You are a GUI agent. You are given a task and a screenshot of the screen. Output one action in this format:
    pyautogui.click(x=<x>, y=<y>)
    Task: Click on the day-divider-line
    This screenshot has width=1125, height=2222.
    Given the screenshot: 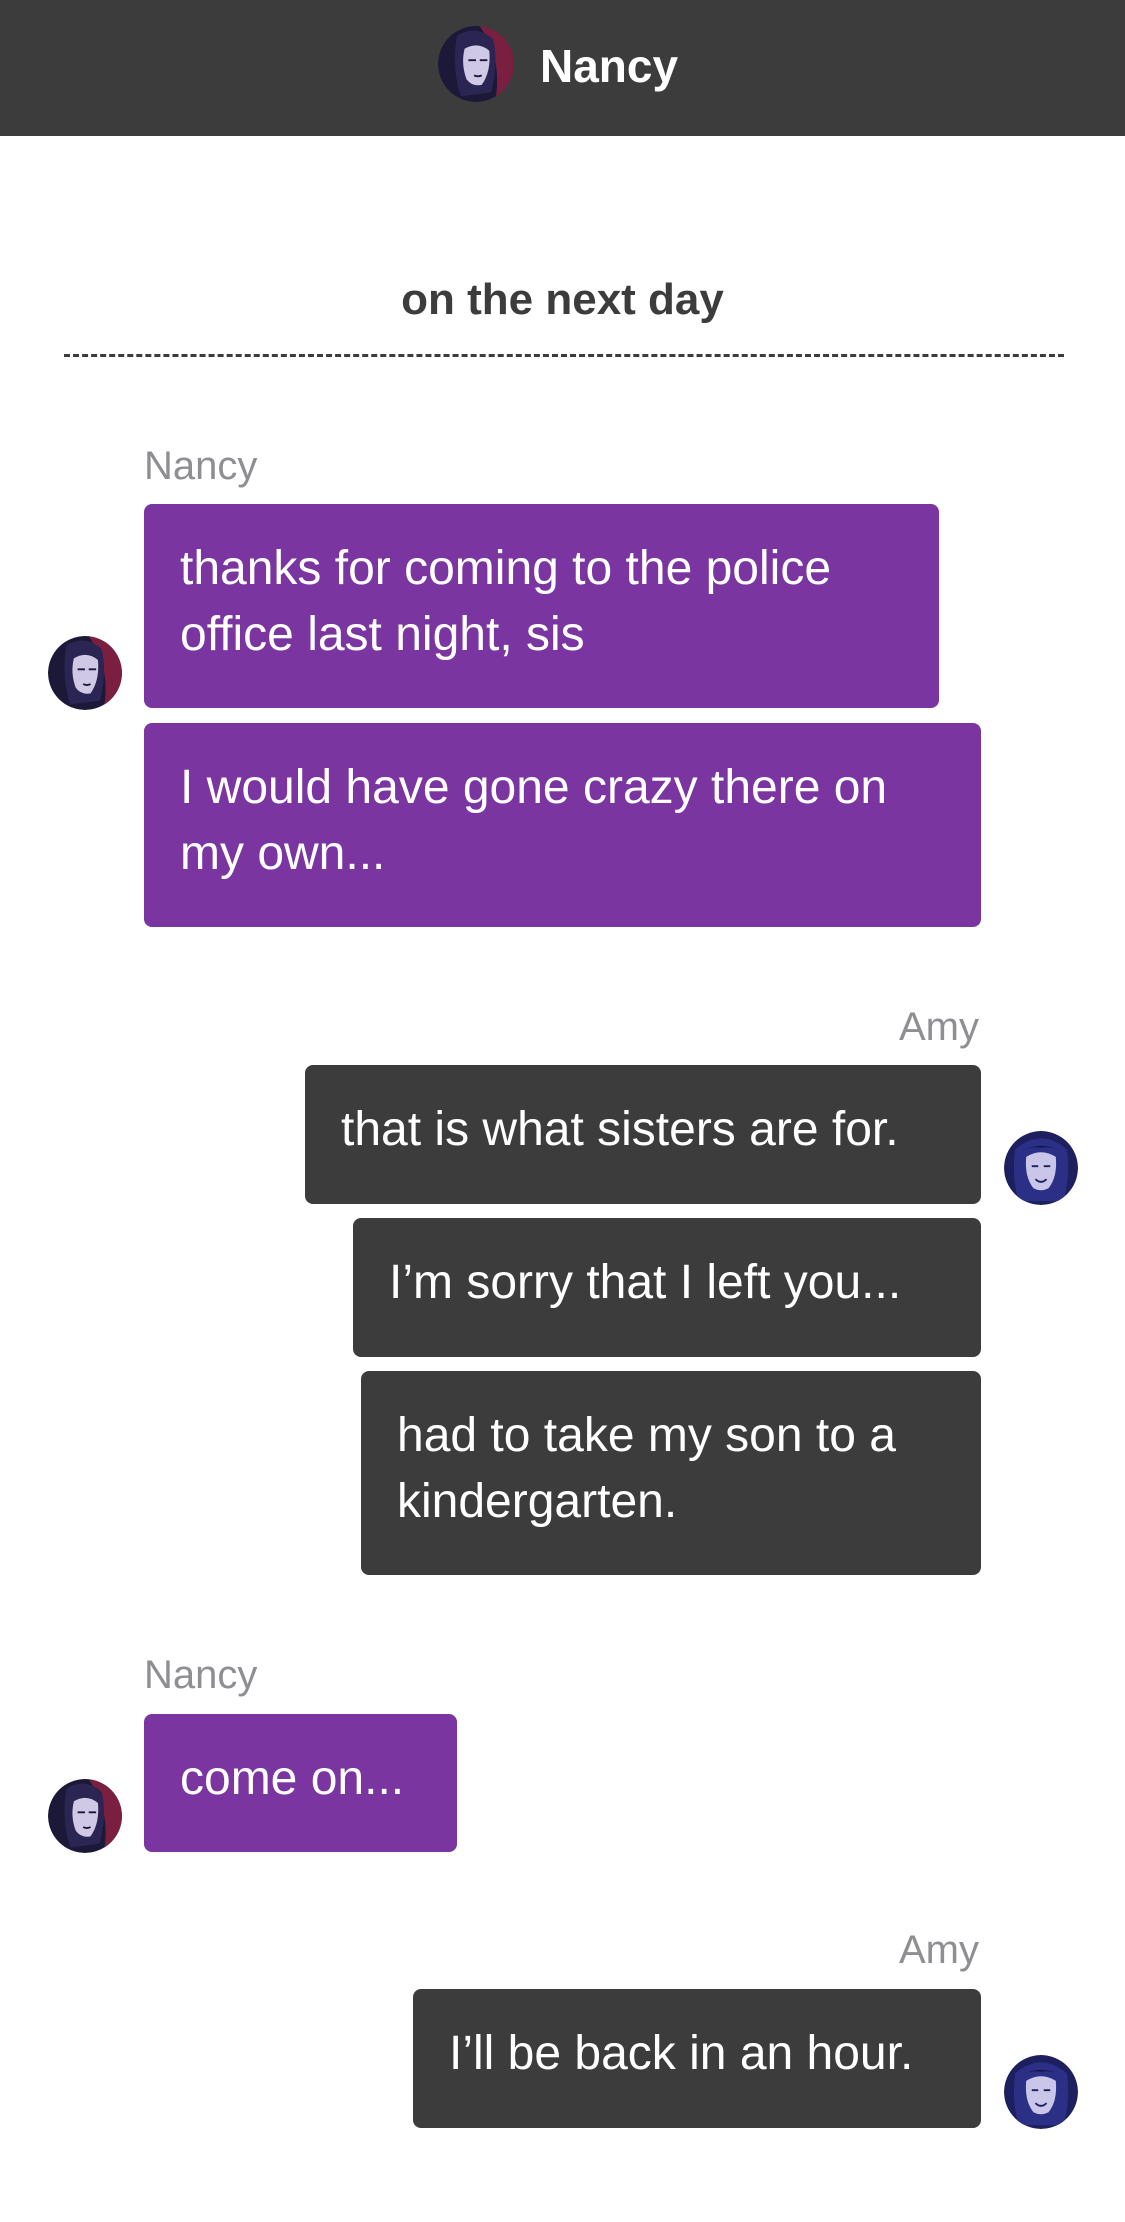 What is the action you would take?
    pyautogui.click(x=564, y=355)
    